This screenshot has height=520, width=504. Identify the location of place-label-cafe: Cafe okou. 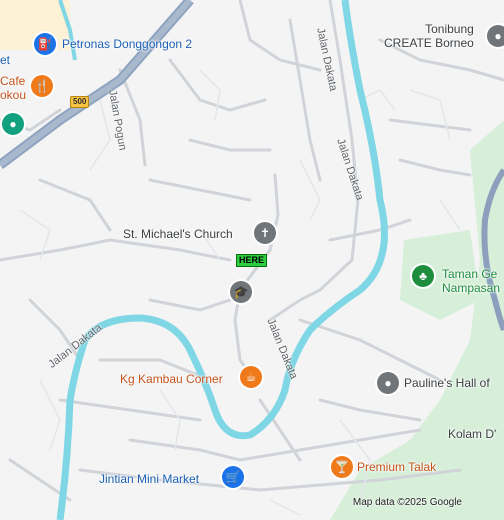
(13, 88).